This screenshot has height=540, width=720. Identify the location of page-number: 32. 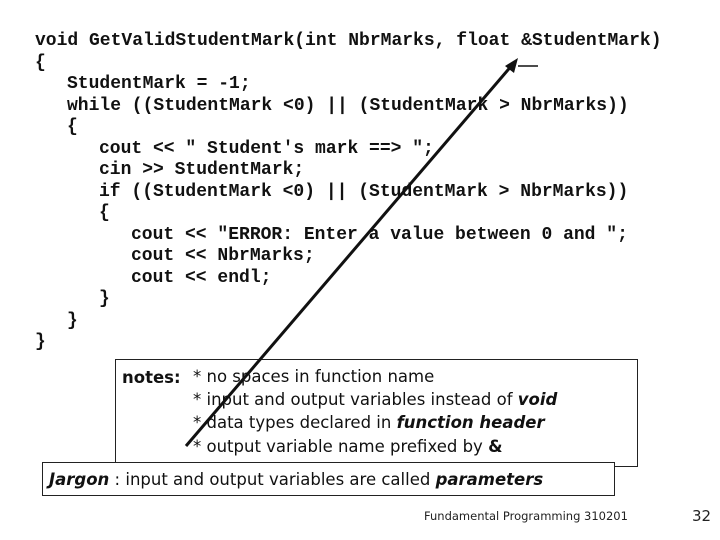
(702, 516).